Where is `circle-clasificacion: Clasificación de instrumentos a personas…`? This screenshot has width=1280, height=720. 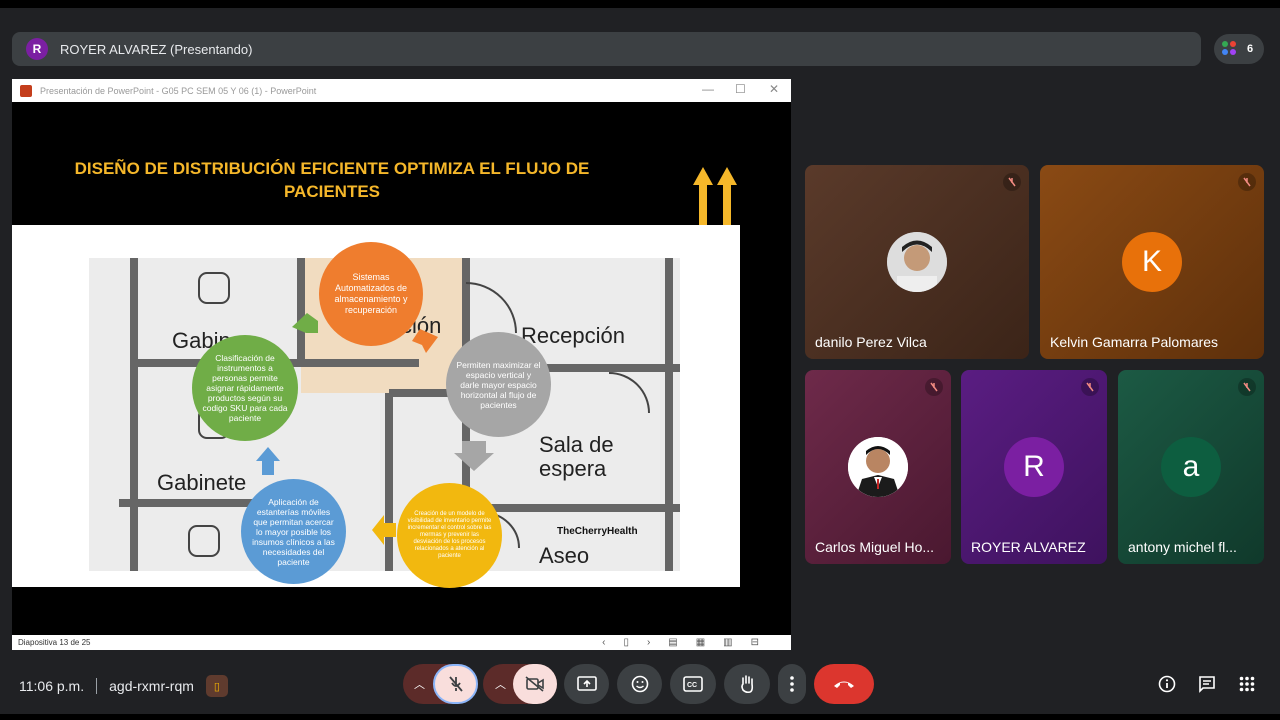 circle-clasificacion: Clasificación de instrumentos a personas… is located at coordinates (245, 388).